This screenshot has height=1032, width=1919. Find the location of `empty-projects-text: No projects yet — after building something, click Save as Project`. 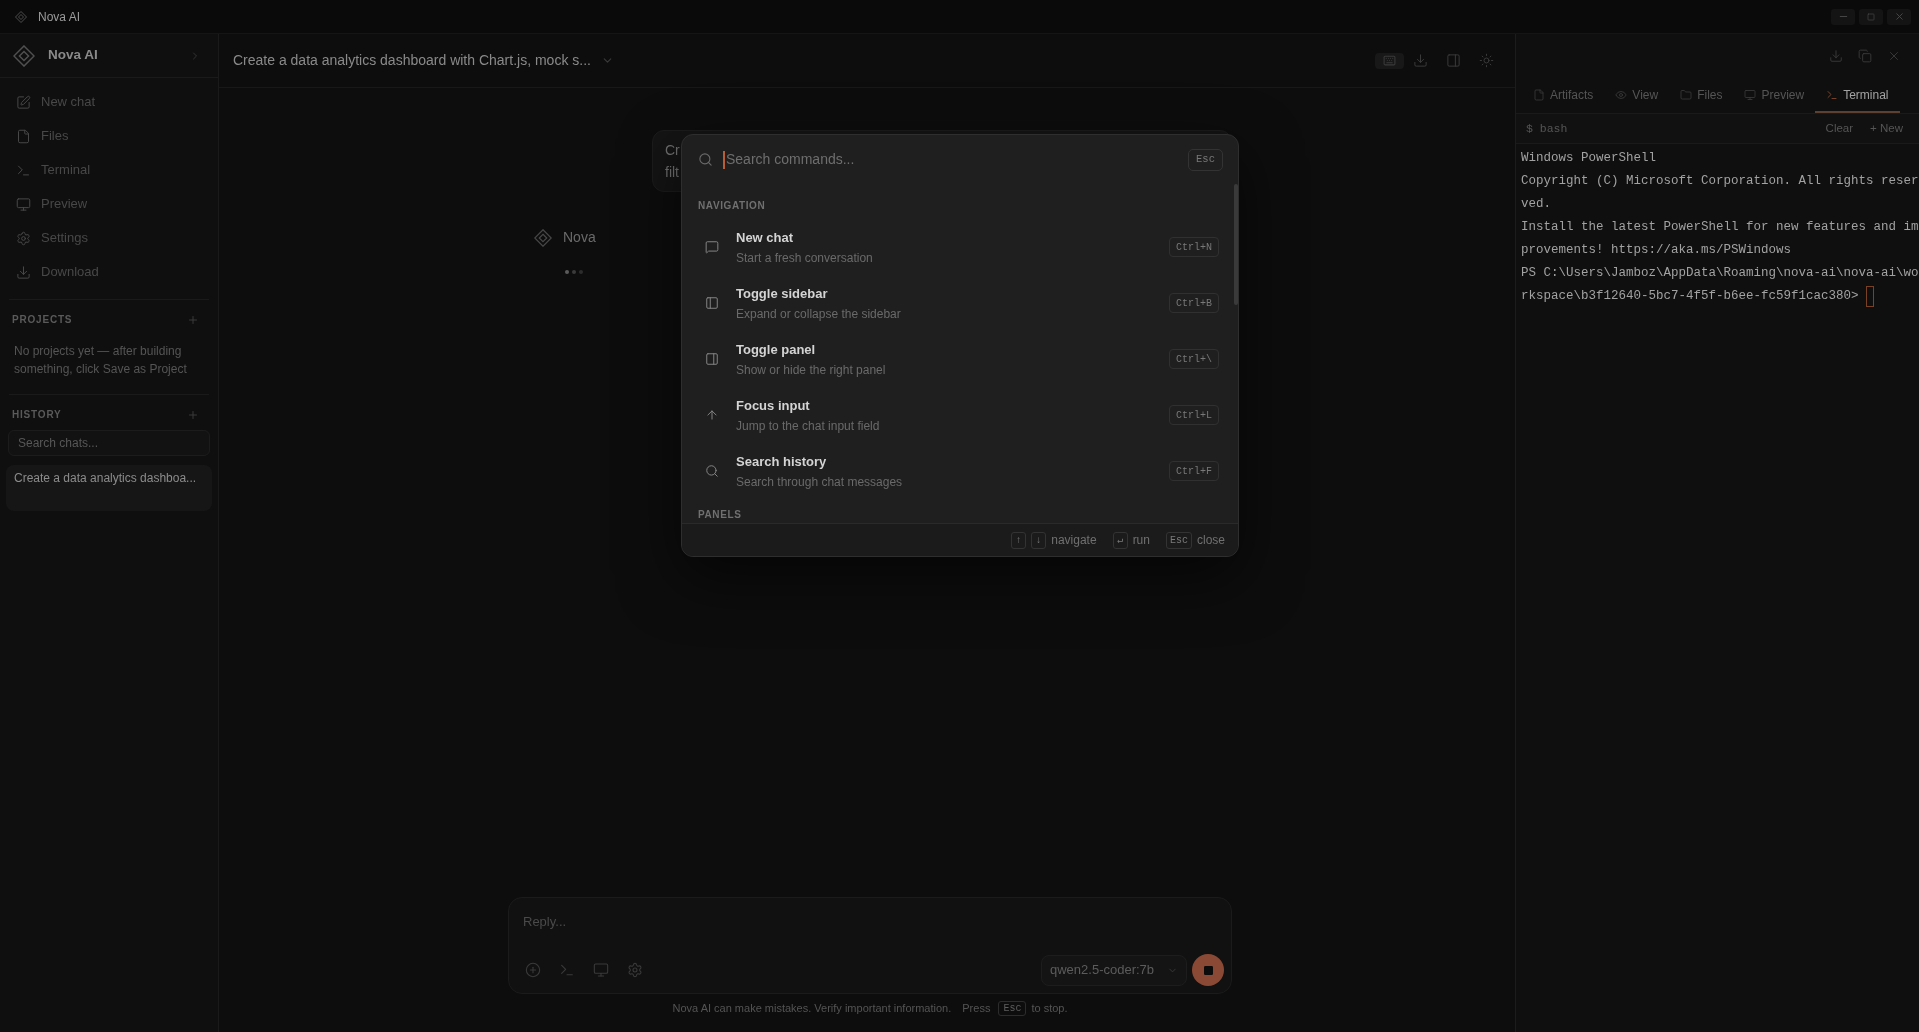

empty-projects-text: No projects yet — after building something, click Save as Project is located at coordinates (101, 360).